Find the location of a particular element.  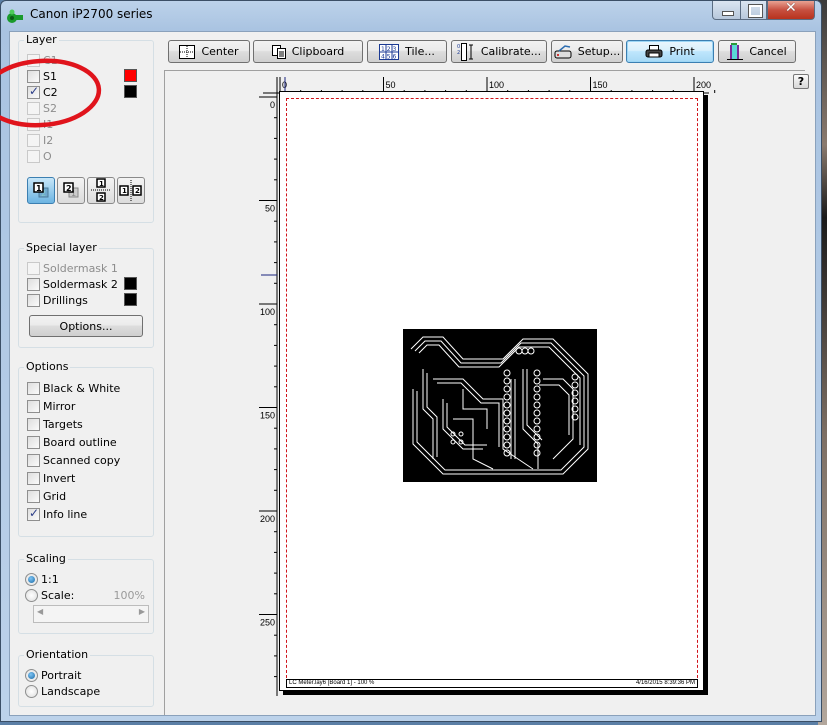

special-layer-drillings-checkbox is located at coordinates (33, 300).